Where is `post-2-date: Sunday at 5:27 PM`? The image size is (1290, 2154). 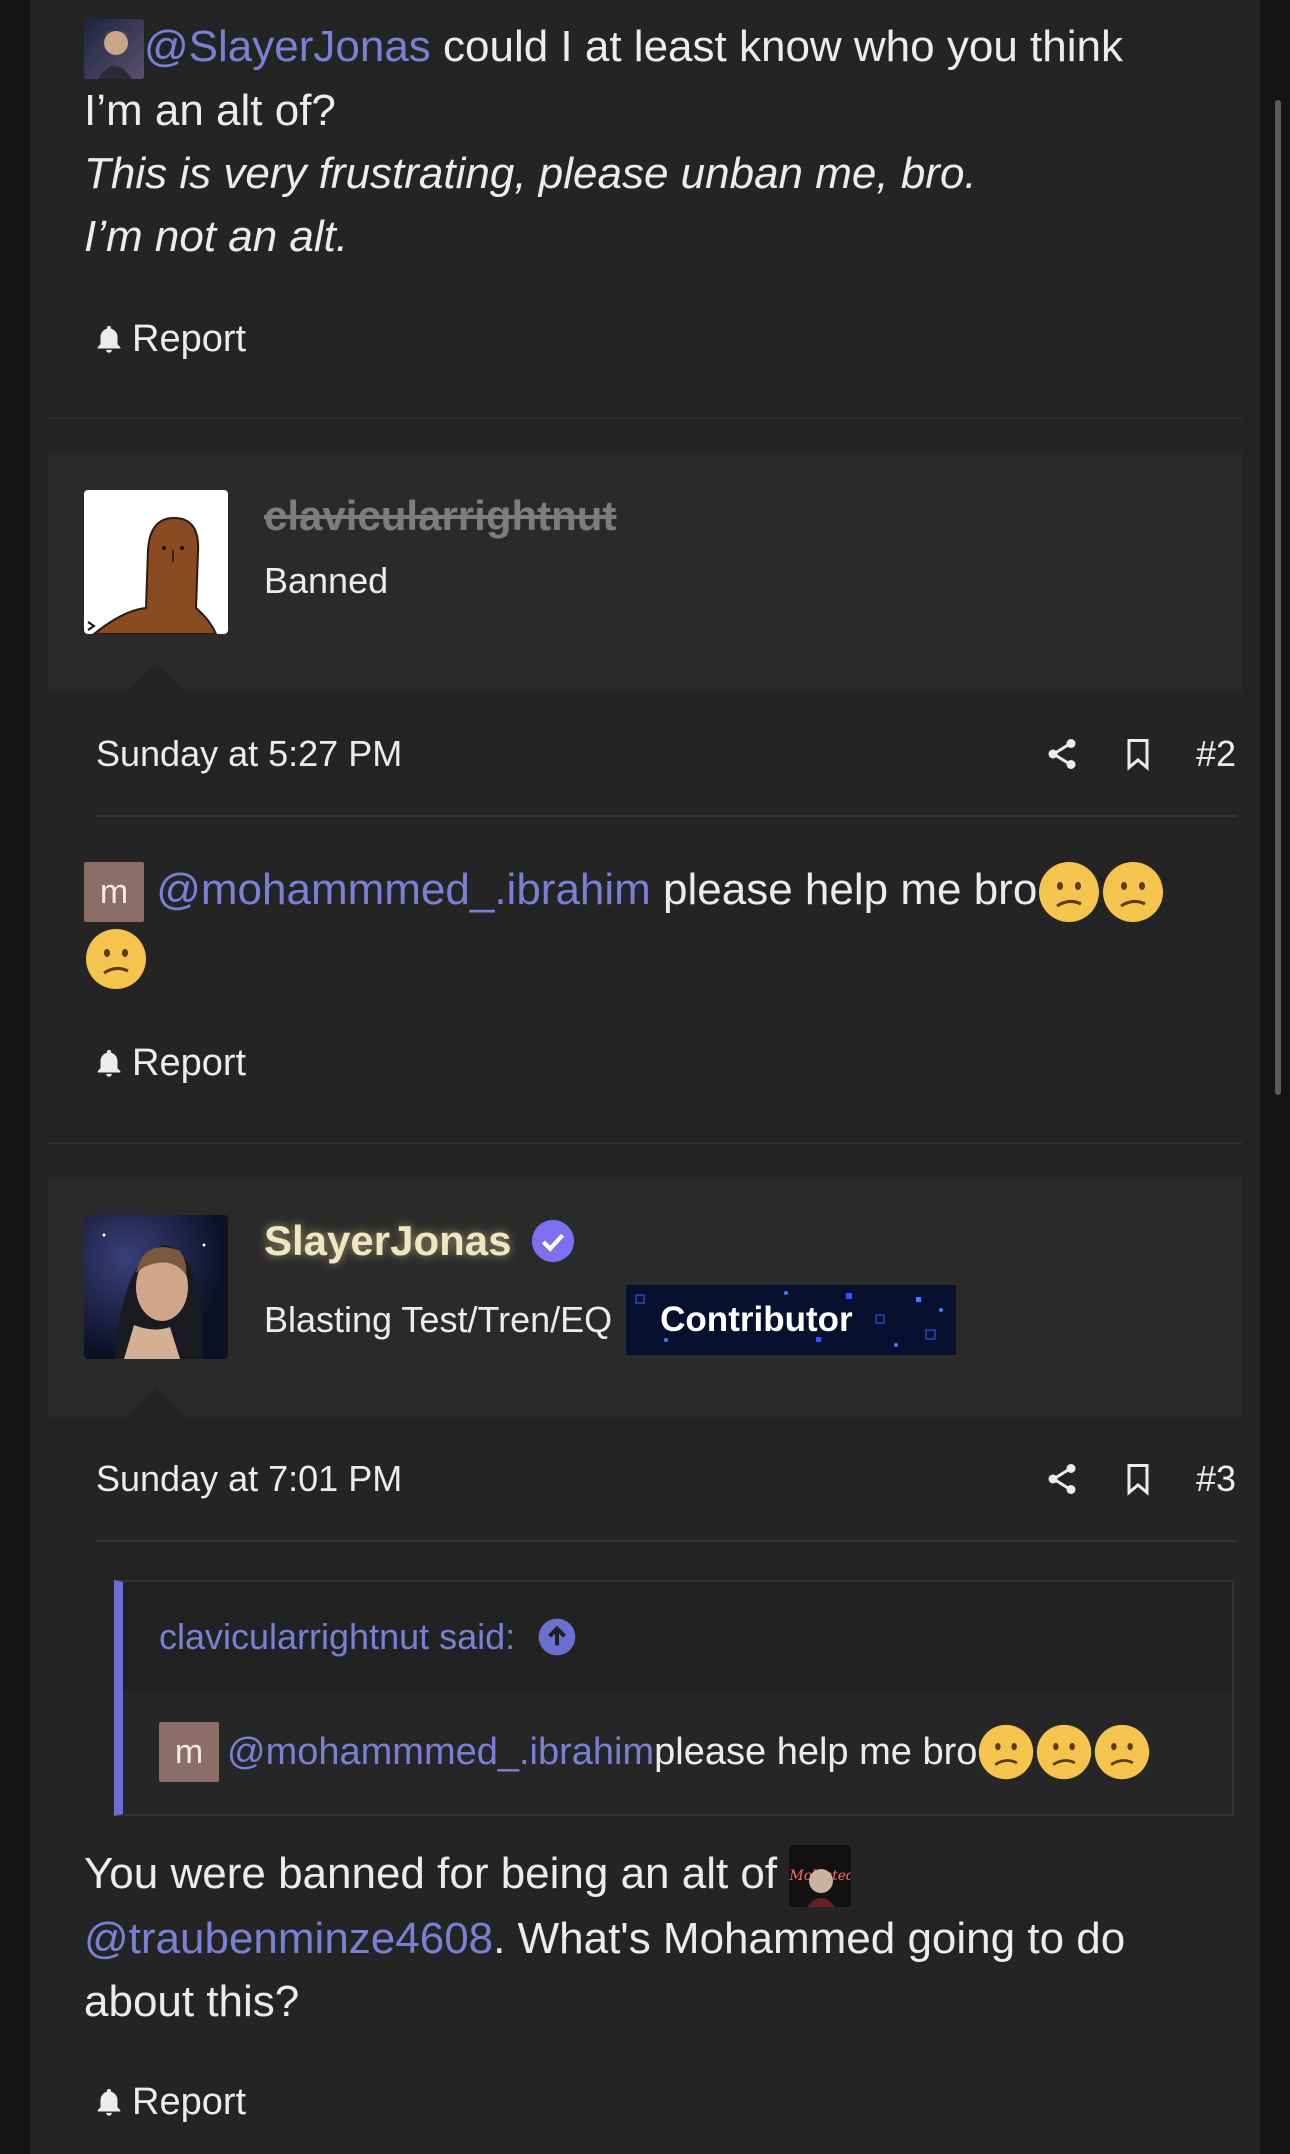
post-2-date: Sunday at 5:27 PM is located at coordinates (570, 754).